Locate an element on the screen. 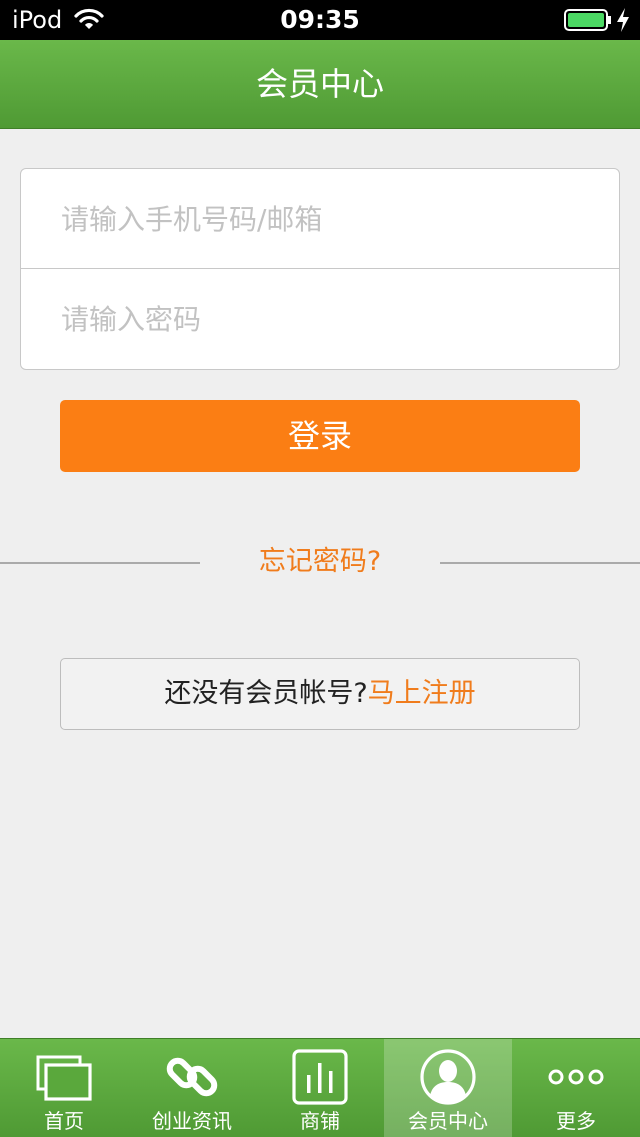  forgot-password-link: 忘记密码? is located at coordinates (320, 562).